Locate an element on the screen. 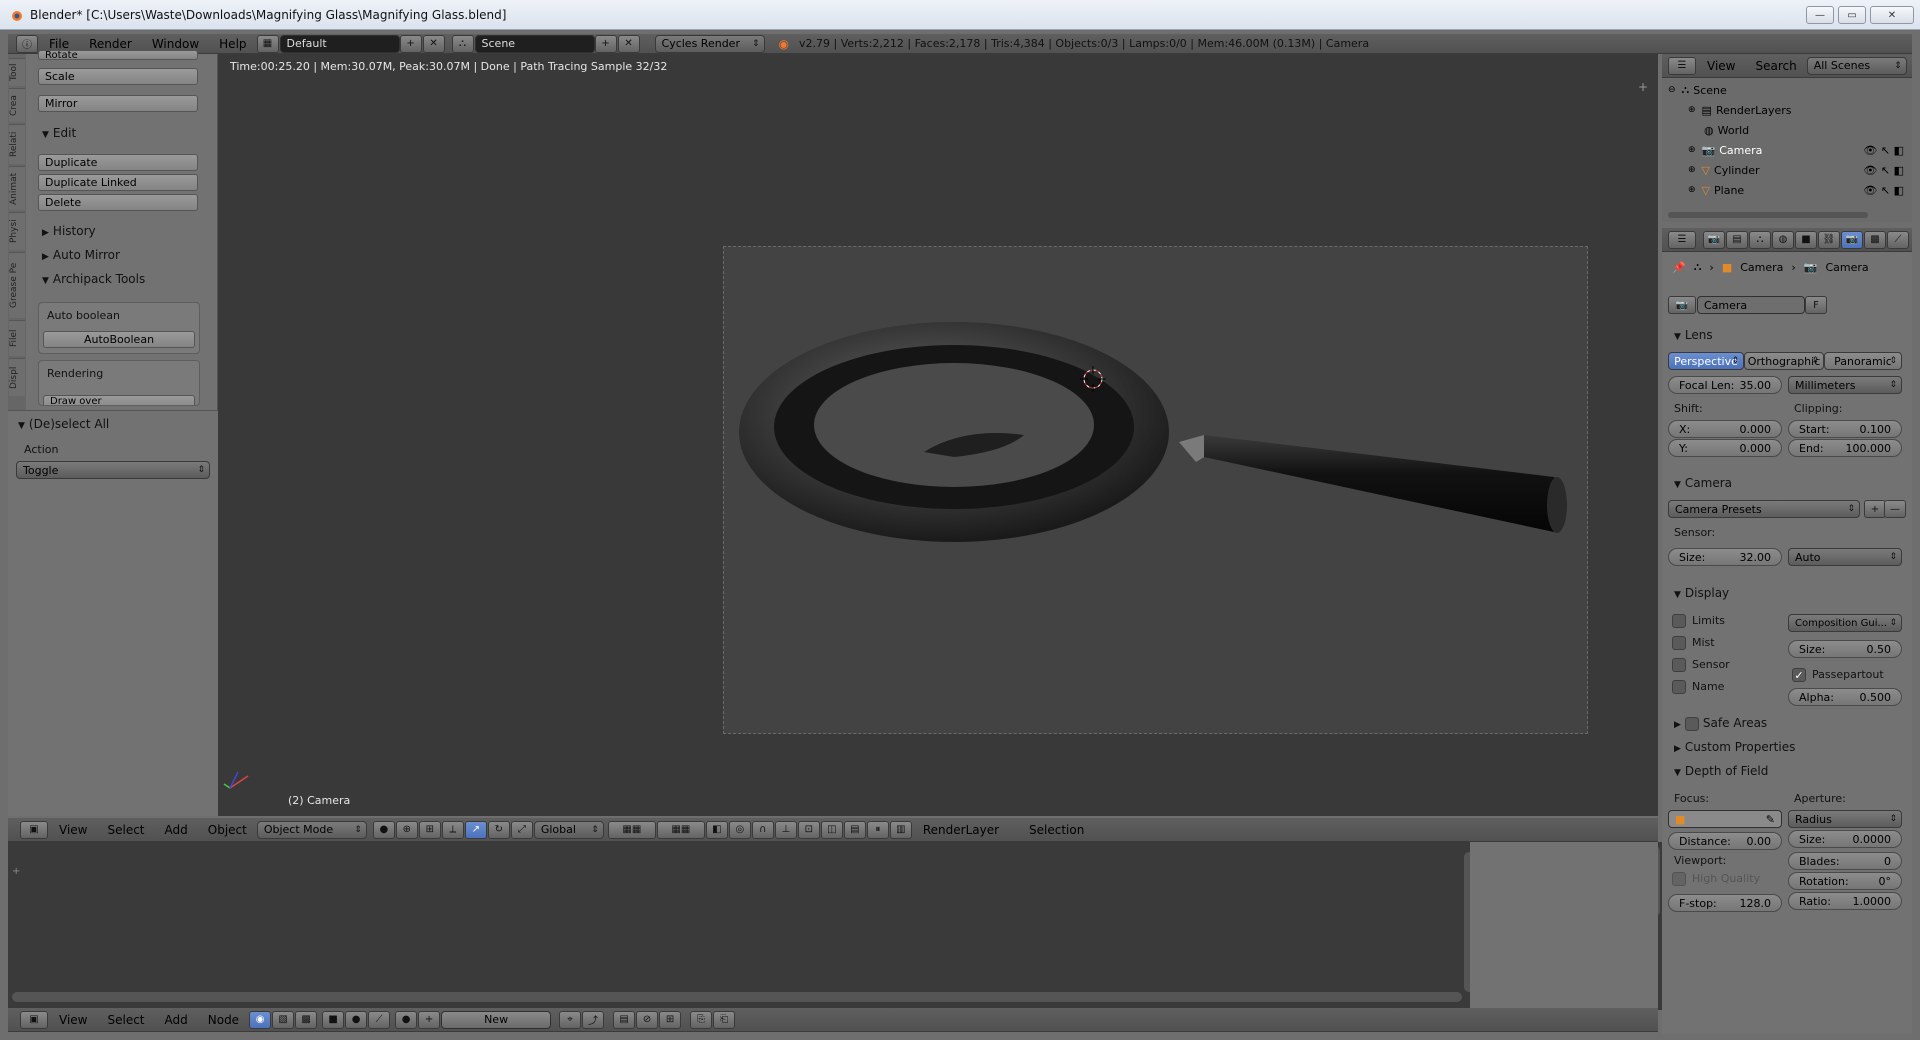  world-shader-icon: ● is located at coordinates (356, 1019).